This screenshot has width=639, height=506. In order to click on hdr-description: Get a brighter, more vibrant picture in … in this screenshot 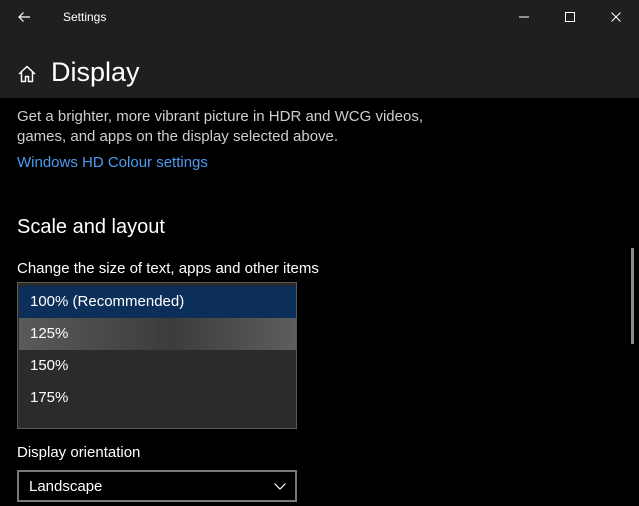, I will do `click(220, 126)`.